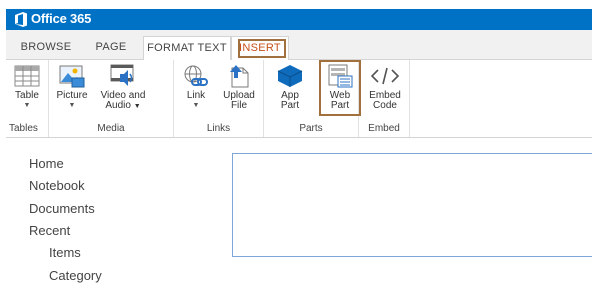 The width and height of the screenshot is (598, 297). What do you see at coordinates (65, 252) in the screenshot?
I see `nav-item-items: Items` at bounding box center [65, 252].